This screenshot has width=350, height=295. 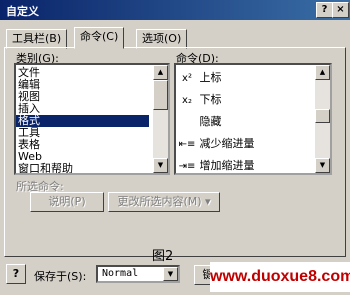 What do you see at coordinates (160, 119) in the screenshot?
I see `categories-scrollbar: ▲ ▼` at bounding box center [160, 119].